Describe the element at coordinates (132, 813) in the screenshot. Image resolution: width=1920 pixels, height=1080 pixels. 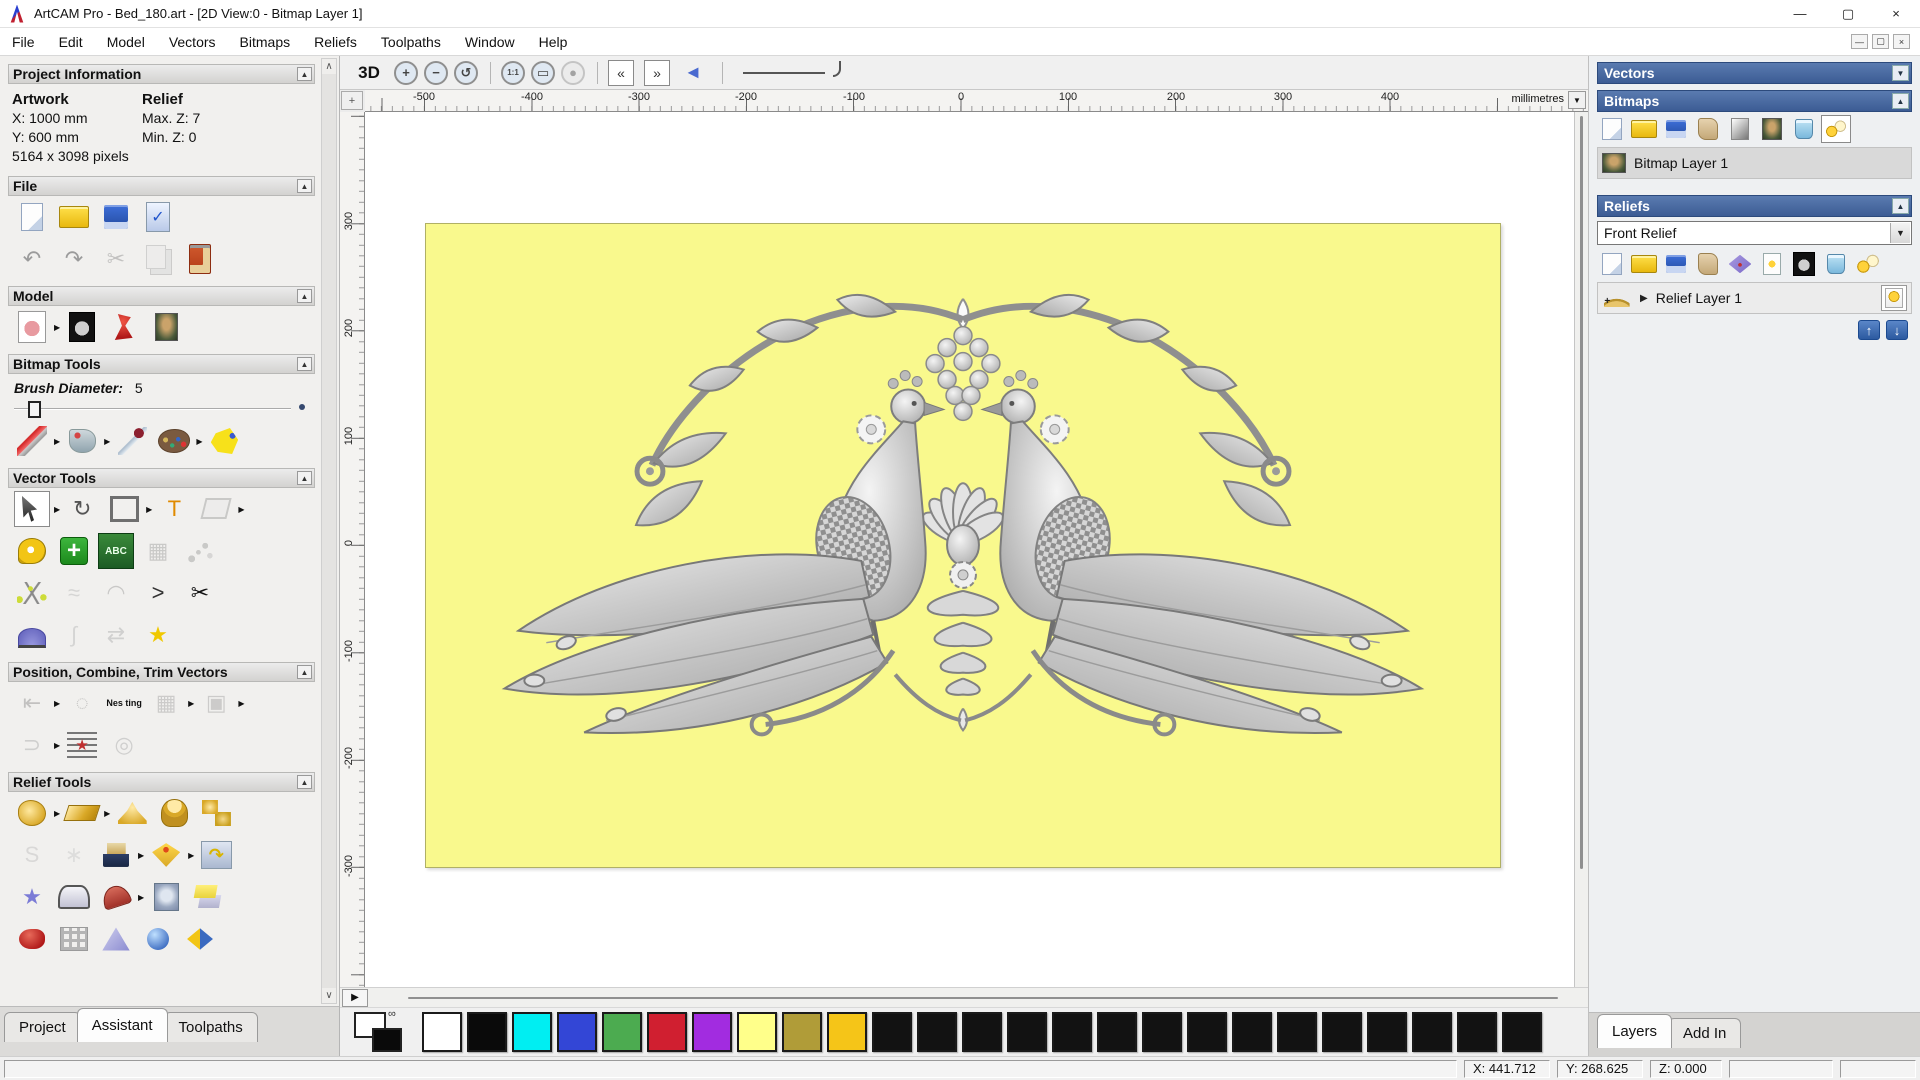
I see `add-relief-icon` at that location.